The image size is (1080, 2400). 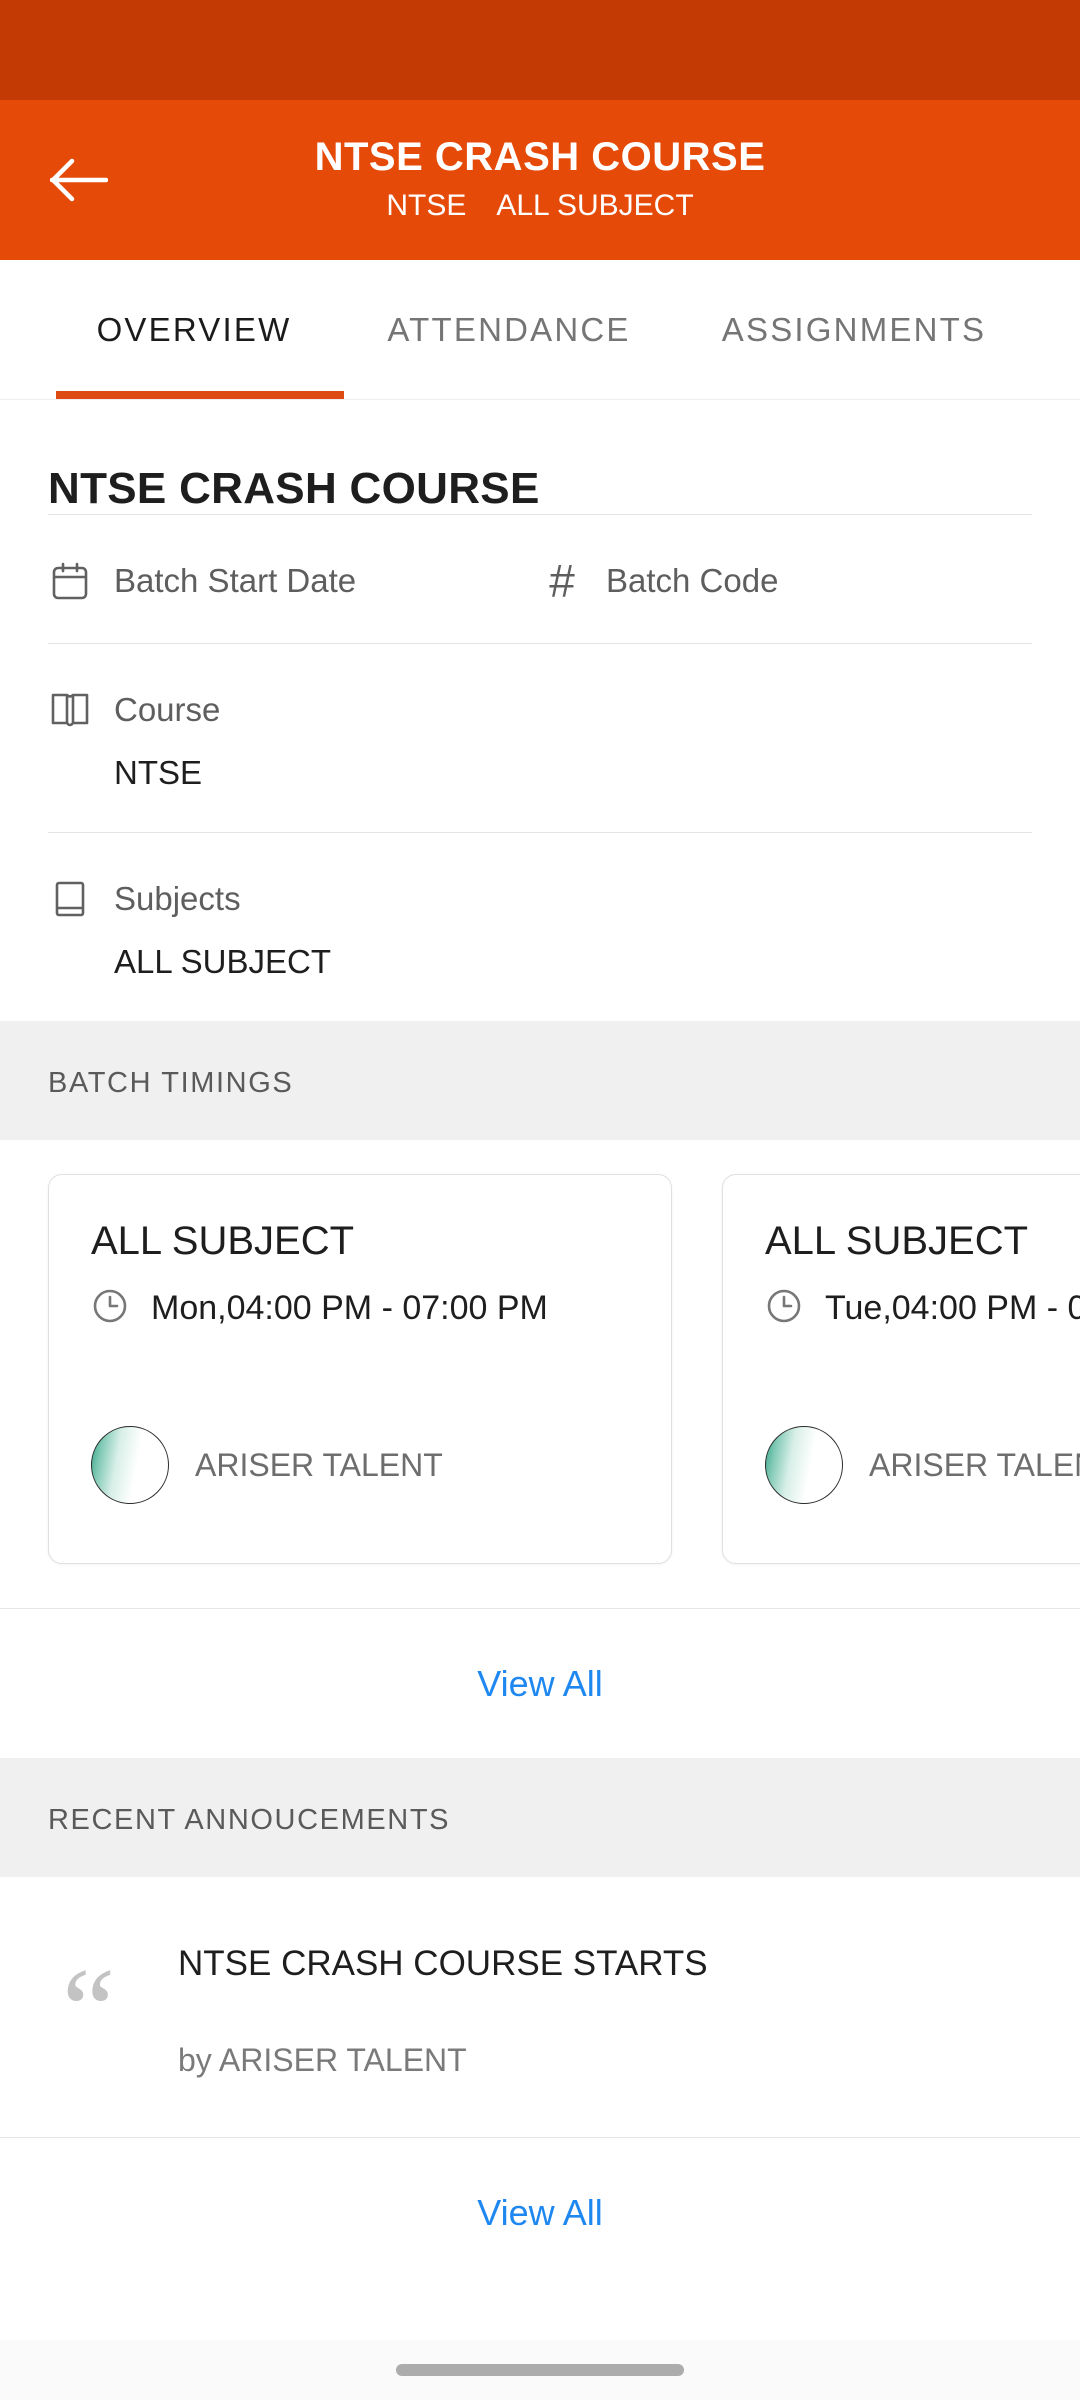 What do you see at coordinates (177, 898) in the screenshot?
I see `field-label: Subjects` at bounding box center [177, 898].